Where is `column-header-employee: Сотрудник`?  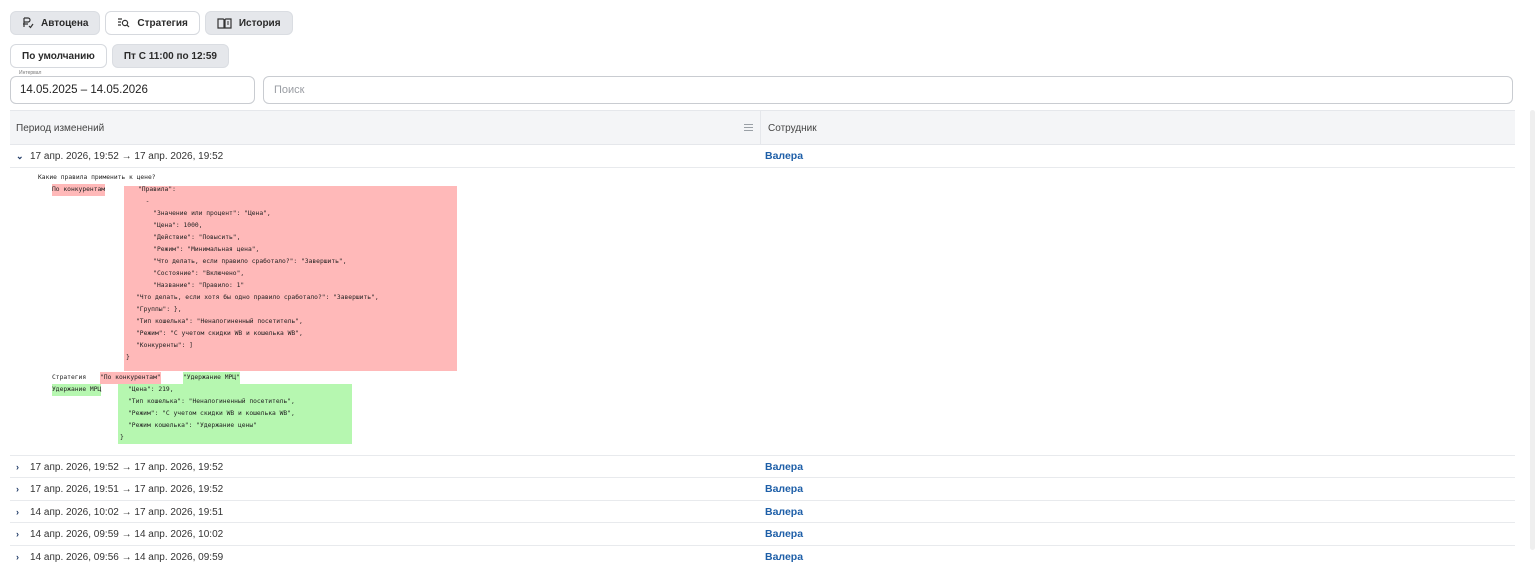 column-header-employee: Сотрудник is located at coordinates (792, 128).